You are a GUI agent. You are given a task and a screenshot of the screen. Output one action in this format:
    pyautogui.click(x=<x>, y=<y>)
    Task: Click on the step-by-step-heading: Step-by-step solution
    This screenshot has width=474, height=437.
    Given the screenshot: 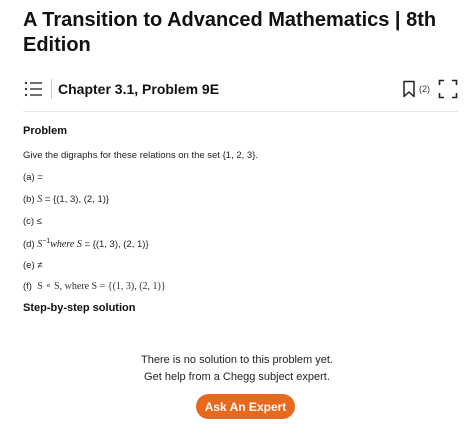 What is the action you would take?
    pyautogui.click(x=79, y=308)
    